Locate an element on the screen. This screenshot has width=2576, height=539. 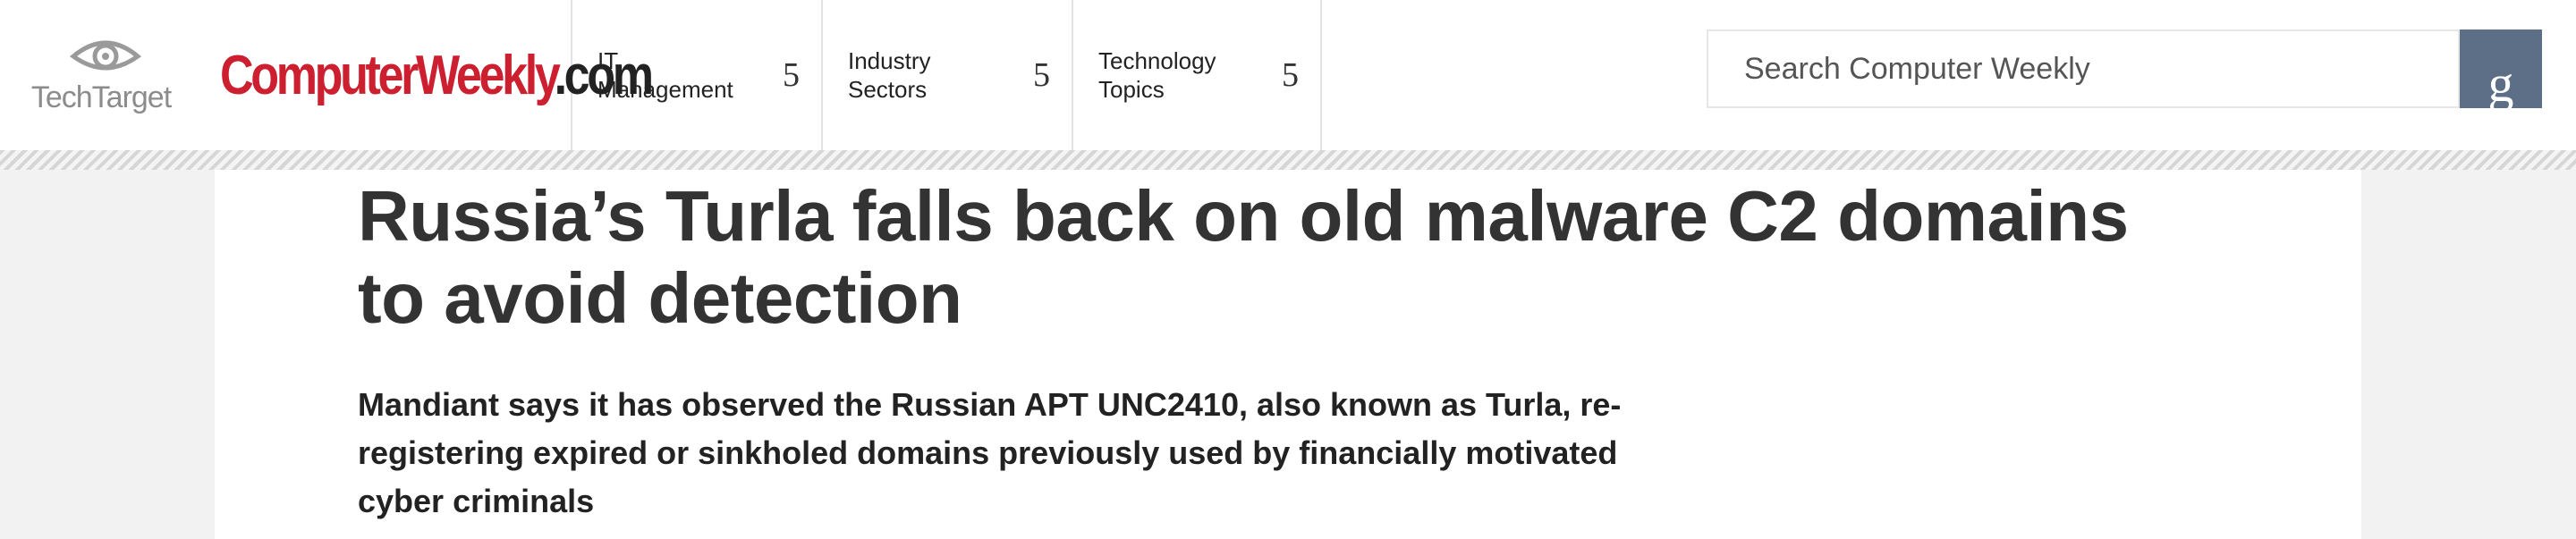
header-stripe-divider is located at coordinates (1288, 160).